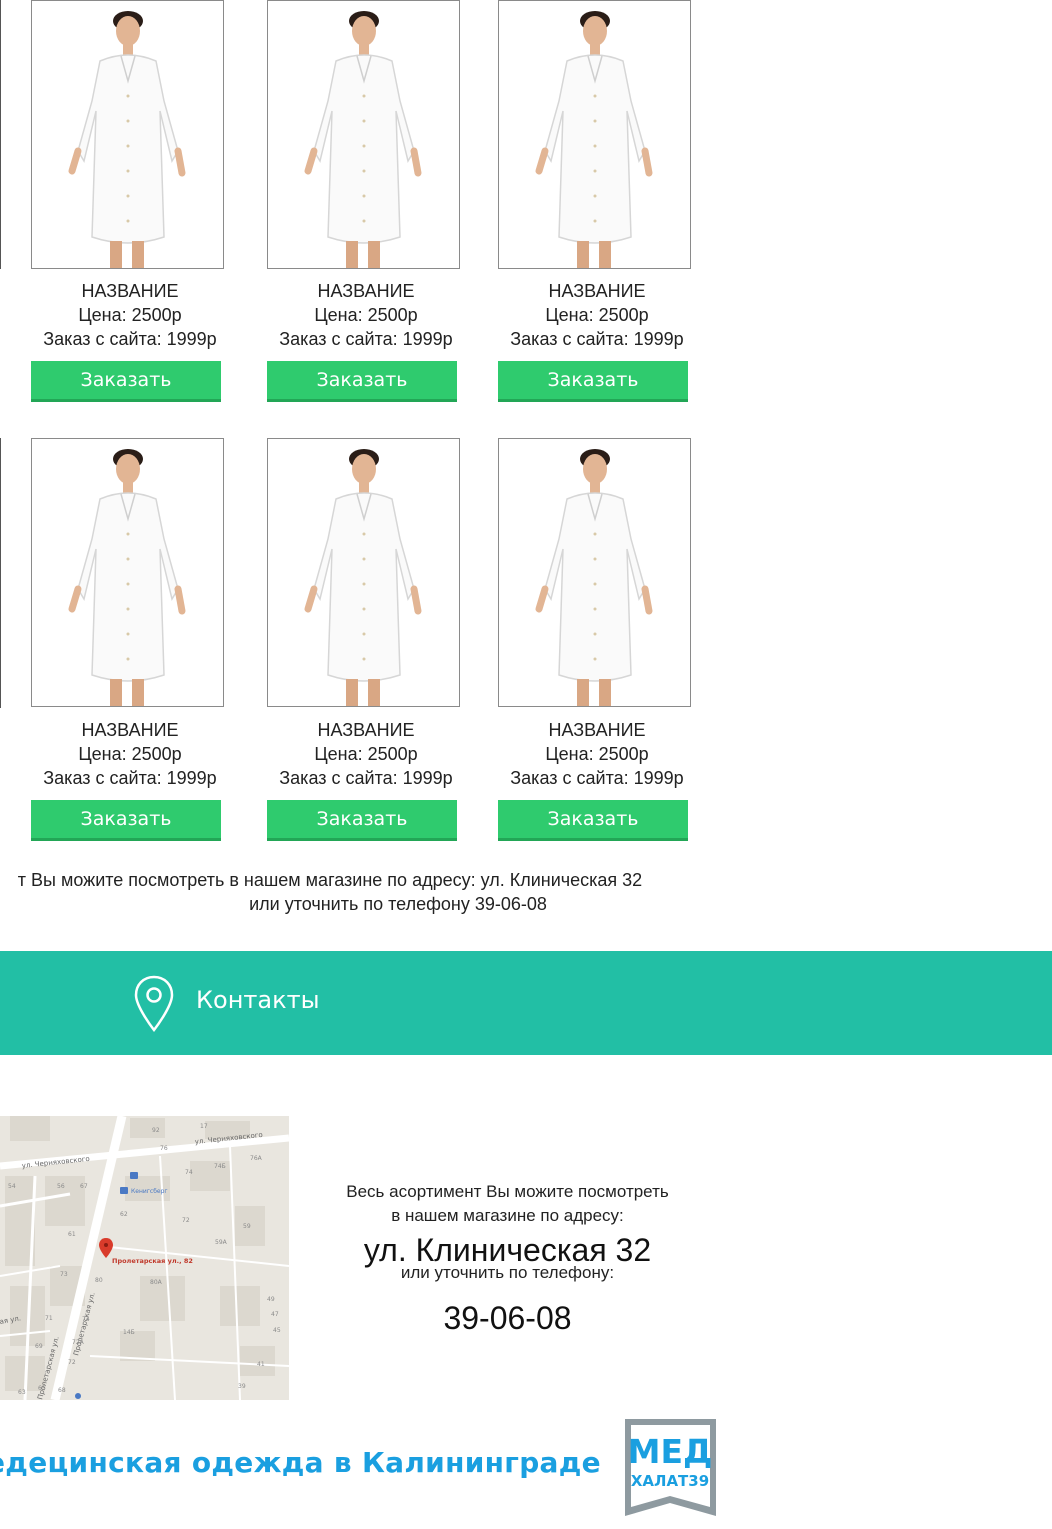 This screenshot has height=1529, width=1052. I want to click on svg-text: 76, so click(164, 1148).